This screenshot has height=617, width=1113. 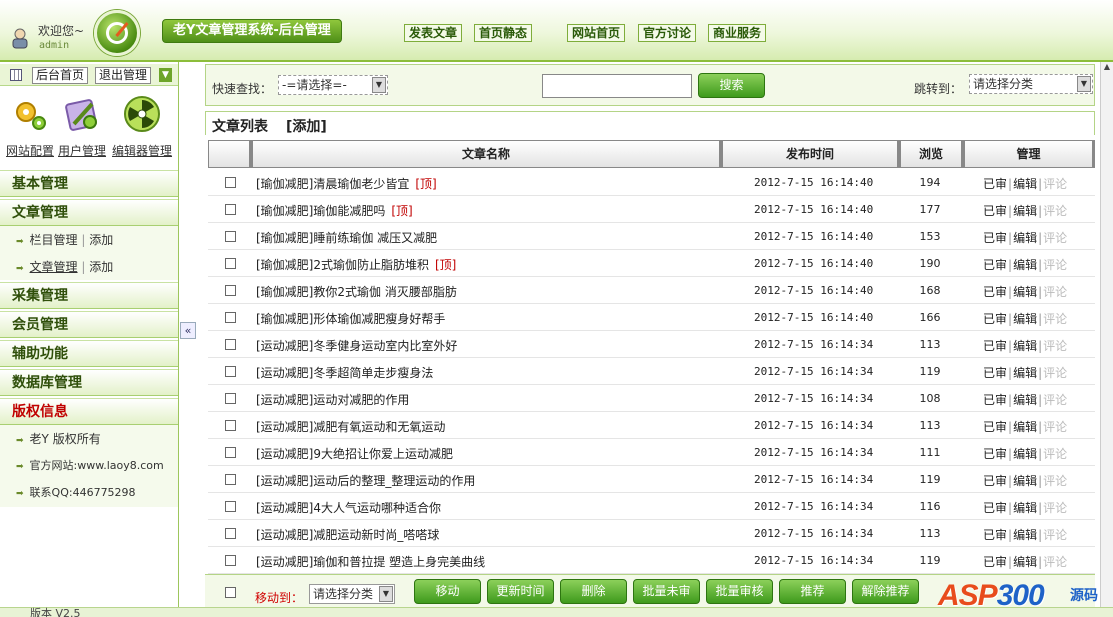 I want to click on article-title: [运动减肥]瑜伽和普拉提 塑造上身完美曲线, so click(x=373, y=561).